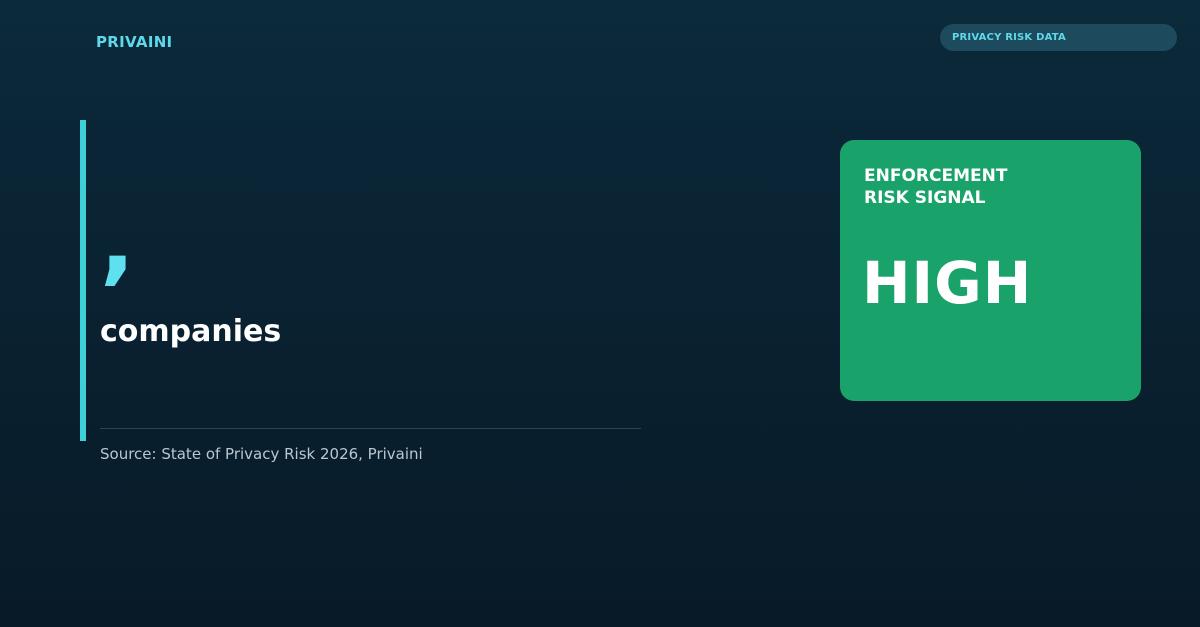 This screenshot has width=1200, height=627. I want to click on stat-label: companies, so click(191, 331).